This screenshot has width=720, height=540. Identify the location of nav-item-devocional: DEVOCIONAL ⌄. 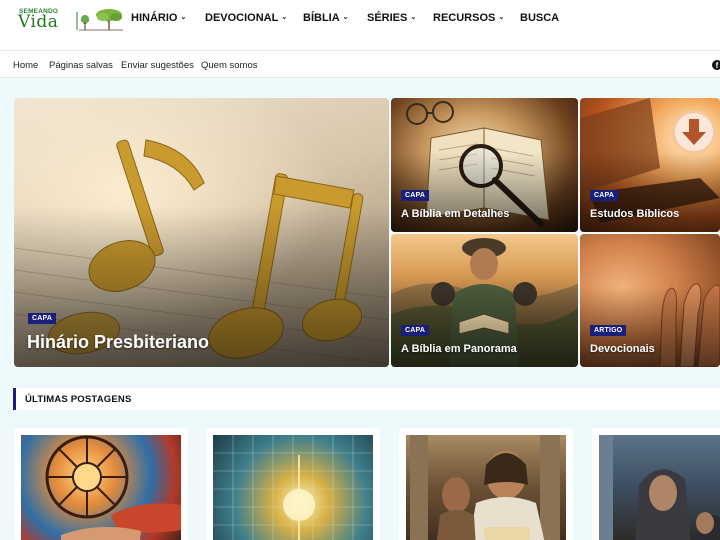
(246, 18).